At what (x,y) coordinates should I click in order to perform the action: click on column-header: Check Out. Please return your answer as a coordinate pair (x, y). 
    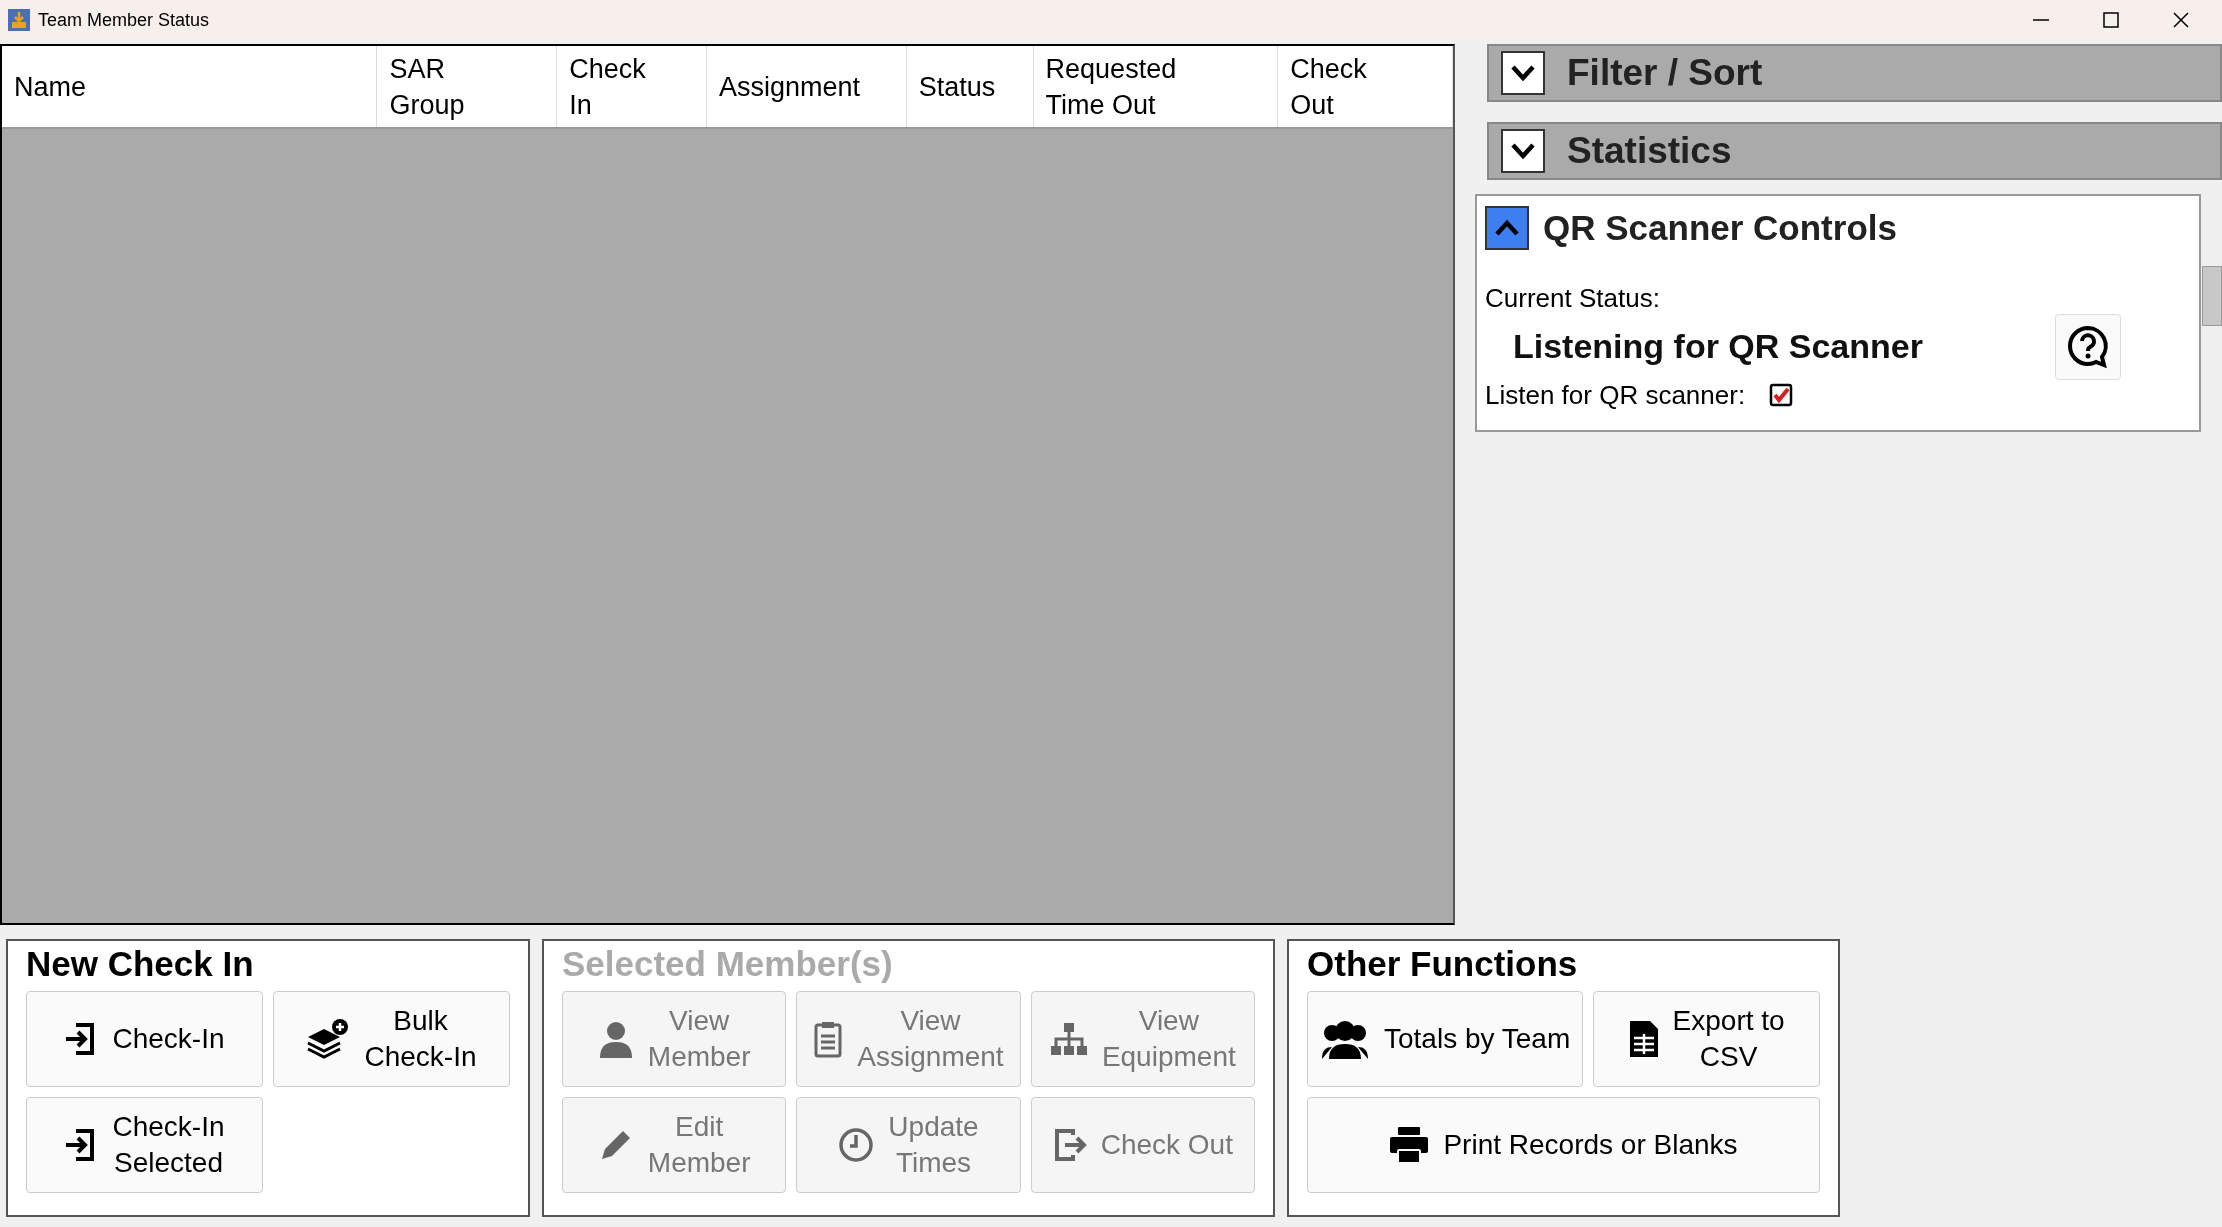
    Looking at the image, I should click on (1365, 86).